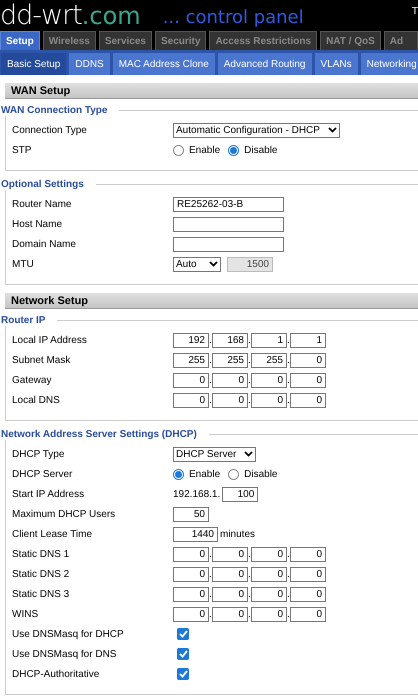  What do you see at coordinates (238, 534) in the screenshot?
I see `unit-label: minutes` at bounding box center [238, 534].